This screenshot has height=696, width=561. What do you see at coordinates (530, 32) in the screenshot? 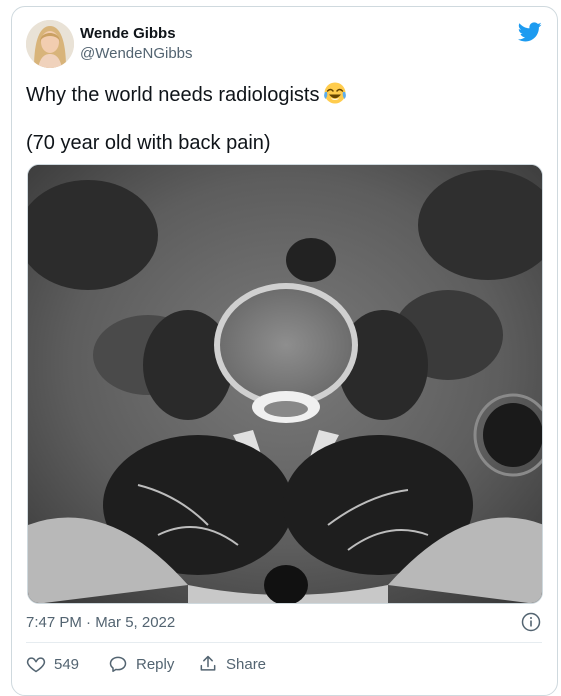
I see `twitter-bird-icon` at bounding box center [530, 32].